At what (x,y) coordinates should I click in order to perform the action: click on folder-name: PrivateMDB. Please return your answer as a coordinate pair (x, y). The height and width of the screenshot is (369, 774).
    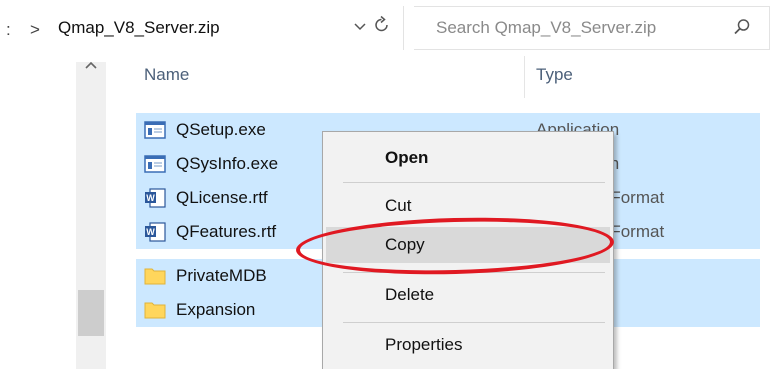
    Looking at the image, I should click on (221, 276).